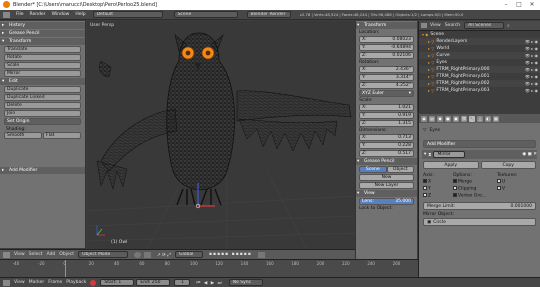 This screenshot has height=287, width=540. Describe the element at coordinates (386, 193) in the screenshot. I see `view-panel-header: View` at that location.